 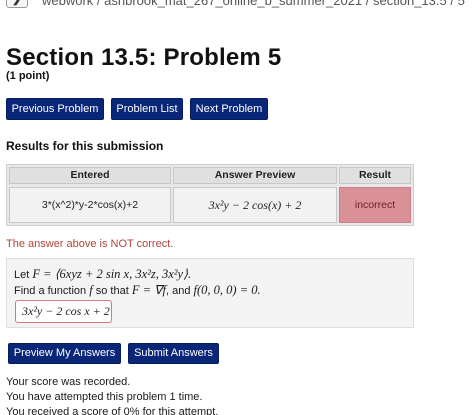 What do you see at coordinates (112, 274) in the screenshot?
I see `vector-field-math: F = ⟨6xyz + 2 sin x, 3x²z, 3x²y⟩.` at bounding box center [112, 274].